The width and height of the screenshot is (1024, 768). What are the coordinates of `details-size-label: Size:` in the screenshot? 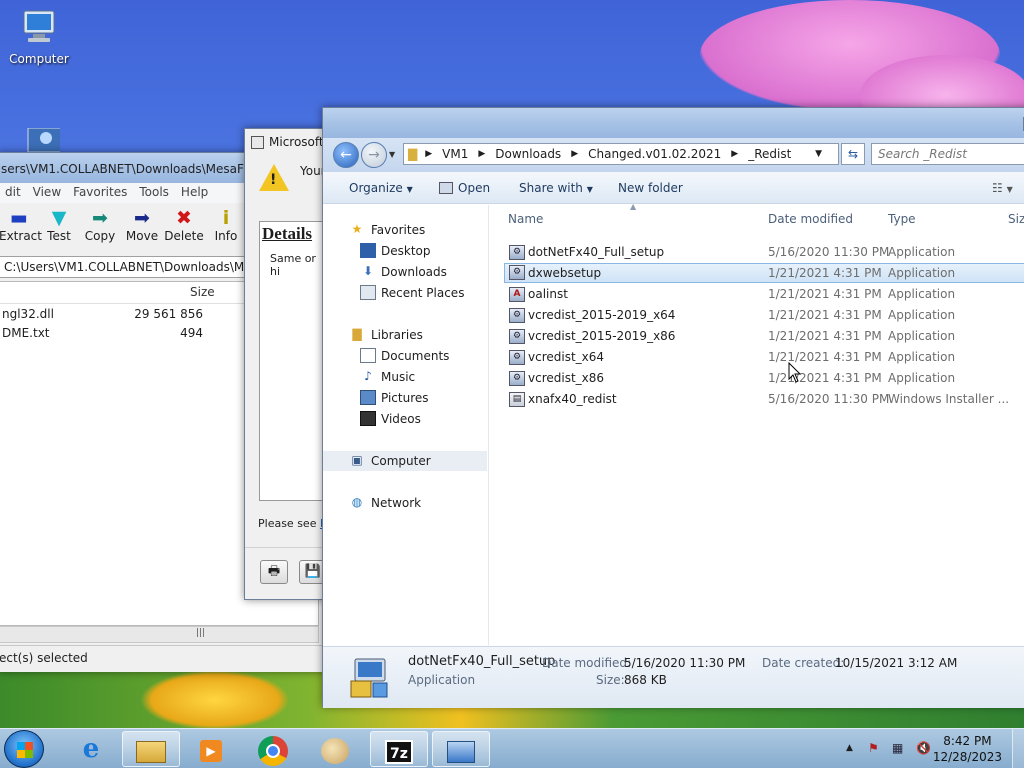 It's located at (610, 680).